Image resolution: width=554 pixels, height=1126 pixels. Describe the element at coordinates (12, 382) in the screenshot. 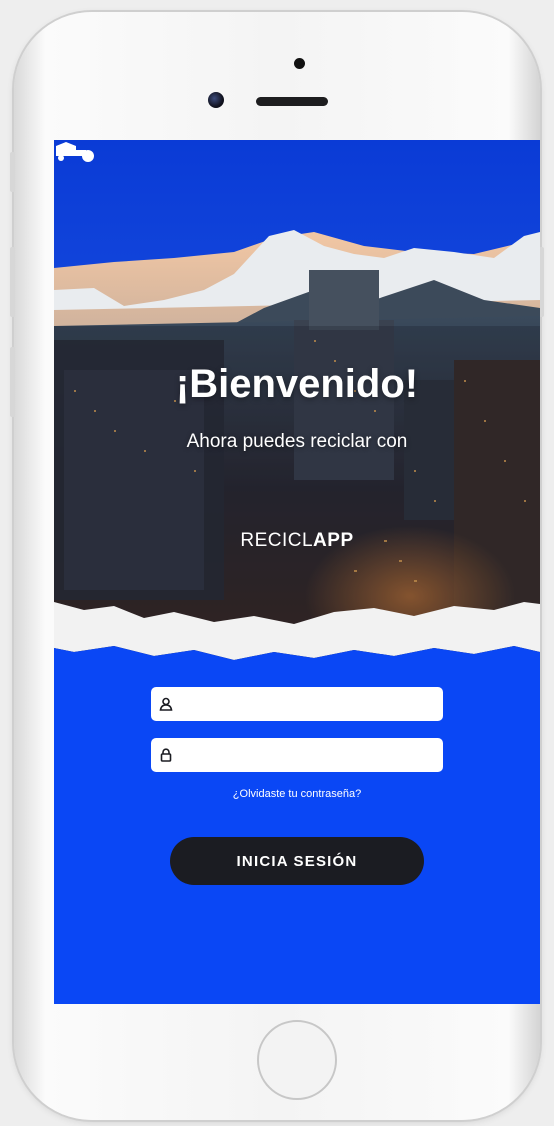

I see `volume-down-button` at that location.